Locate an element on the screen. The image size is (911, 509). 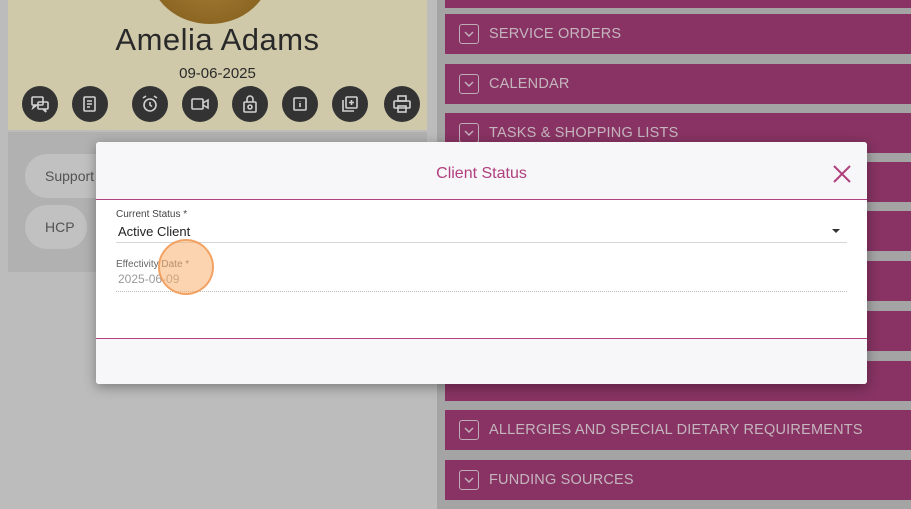
close-button is located at coordinates (842, 174).